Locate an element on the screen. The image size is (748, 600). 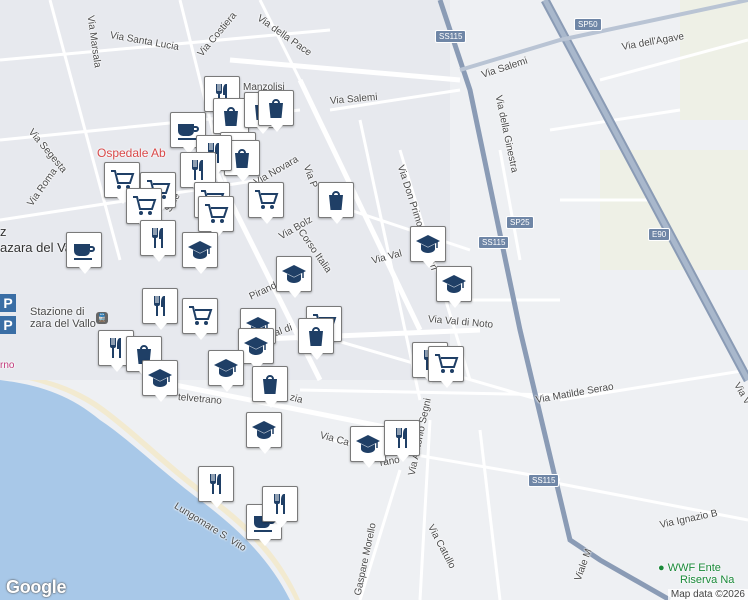
road-shield: SP50 is located at coordinates (588, 24).